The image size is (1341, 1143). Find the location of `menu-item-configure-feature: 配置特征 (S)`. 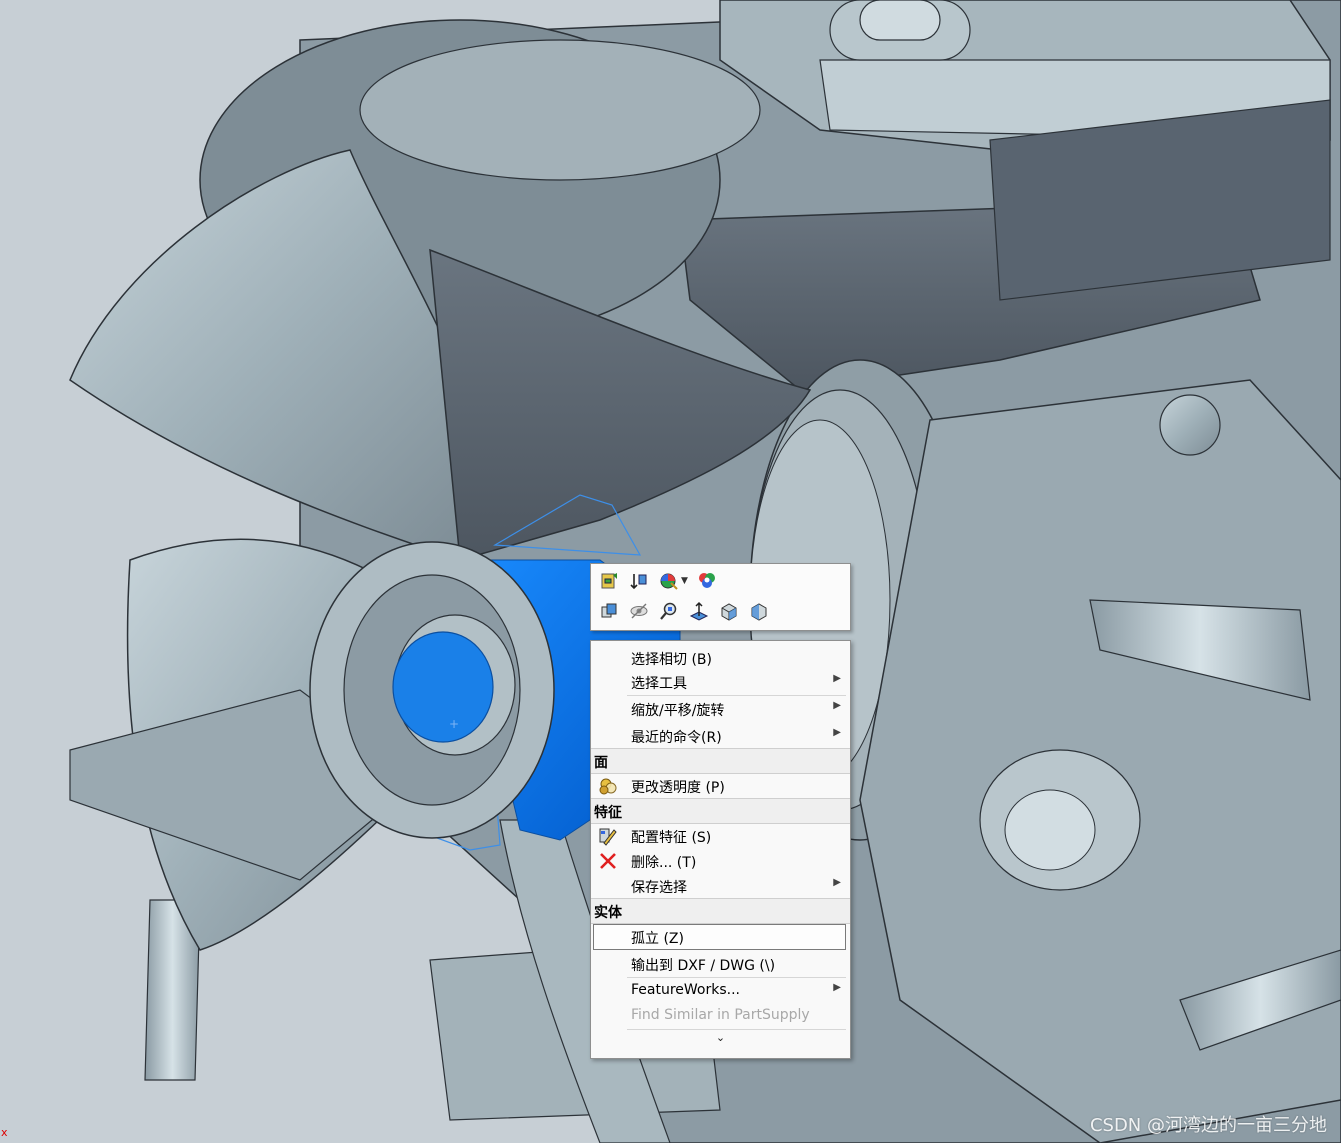

menu-item-configure-feature: 配置特征 (S) is located at coordinates (720, 836).